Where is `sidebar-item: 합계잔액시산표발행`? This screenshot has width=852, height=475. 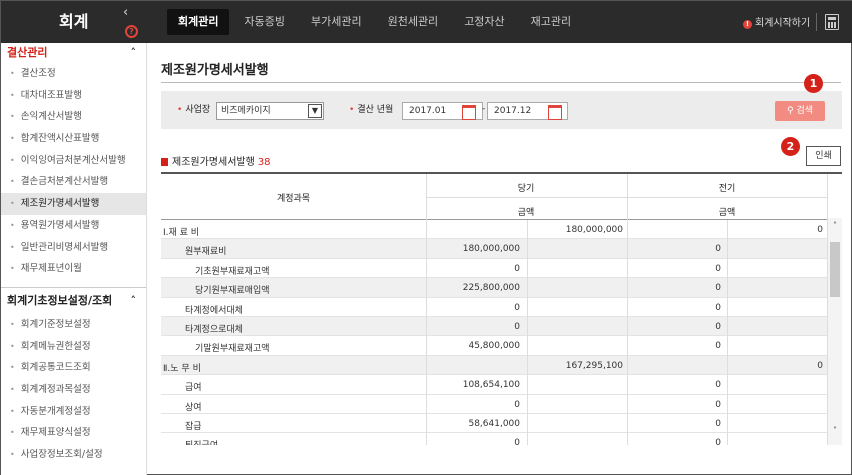 sidebar-item: 합계잔액시산표발행 is located at coordinates (73, 139).